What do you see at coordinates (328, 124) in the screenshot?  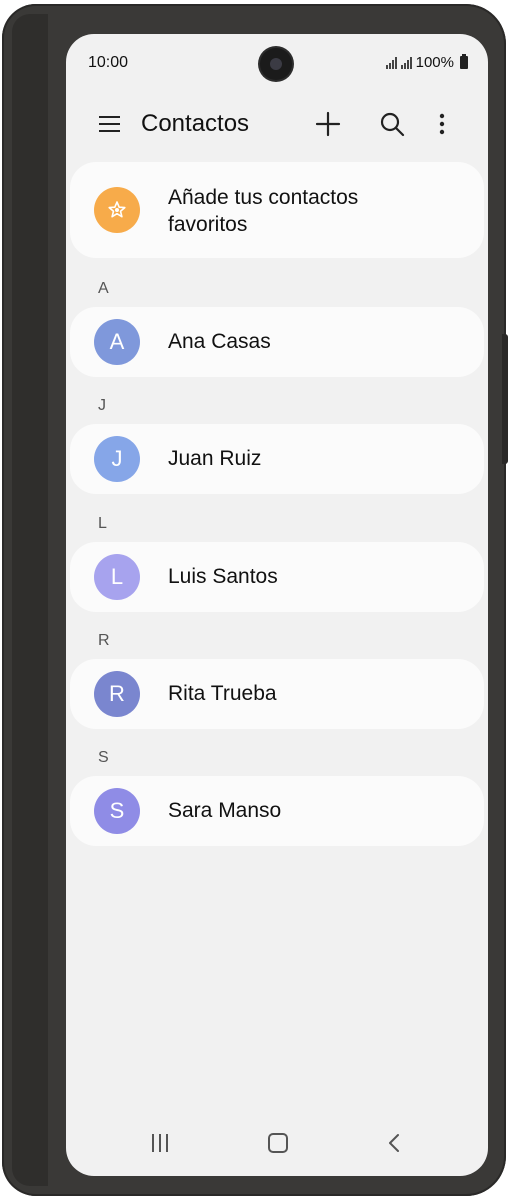 I see `add-icon` at bounding box center [328, 124].